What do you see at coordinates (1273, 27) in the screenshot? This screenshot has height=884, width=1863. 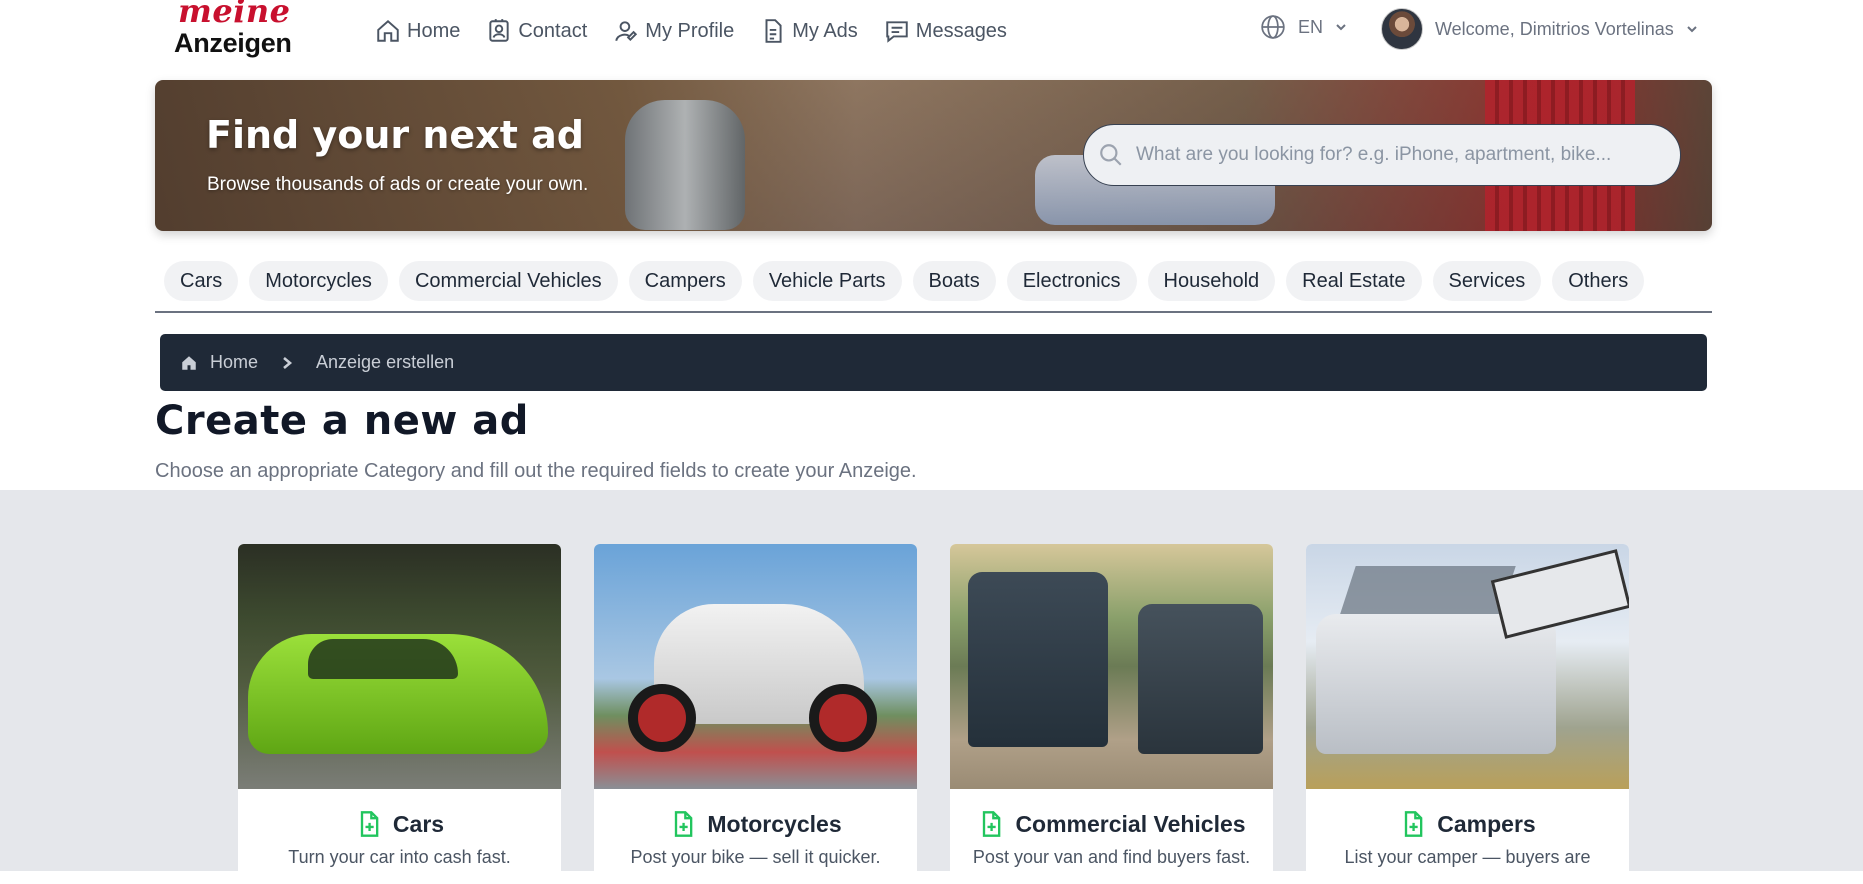 I see `globe-icon` at bounding box center [1273, 27].